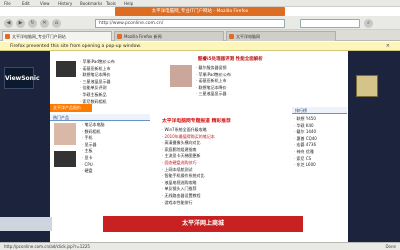  What do you see at coordinates (224, 196) in the screenshot?
I see `feature-link: 无线路由器设置教程` at bounding box center [224, 196].